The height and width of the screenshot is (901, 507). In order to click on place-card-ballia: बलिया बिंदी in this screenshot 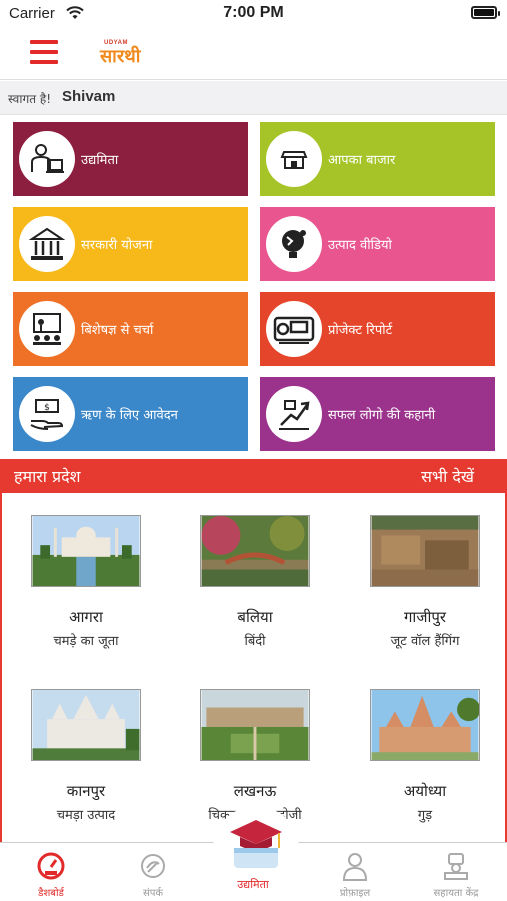, I will do `click(255, 595)`.